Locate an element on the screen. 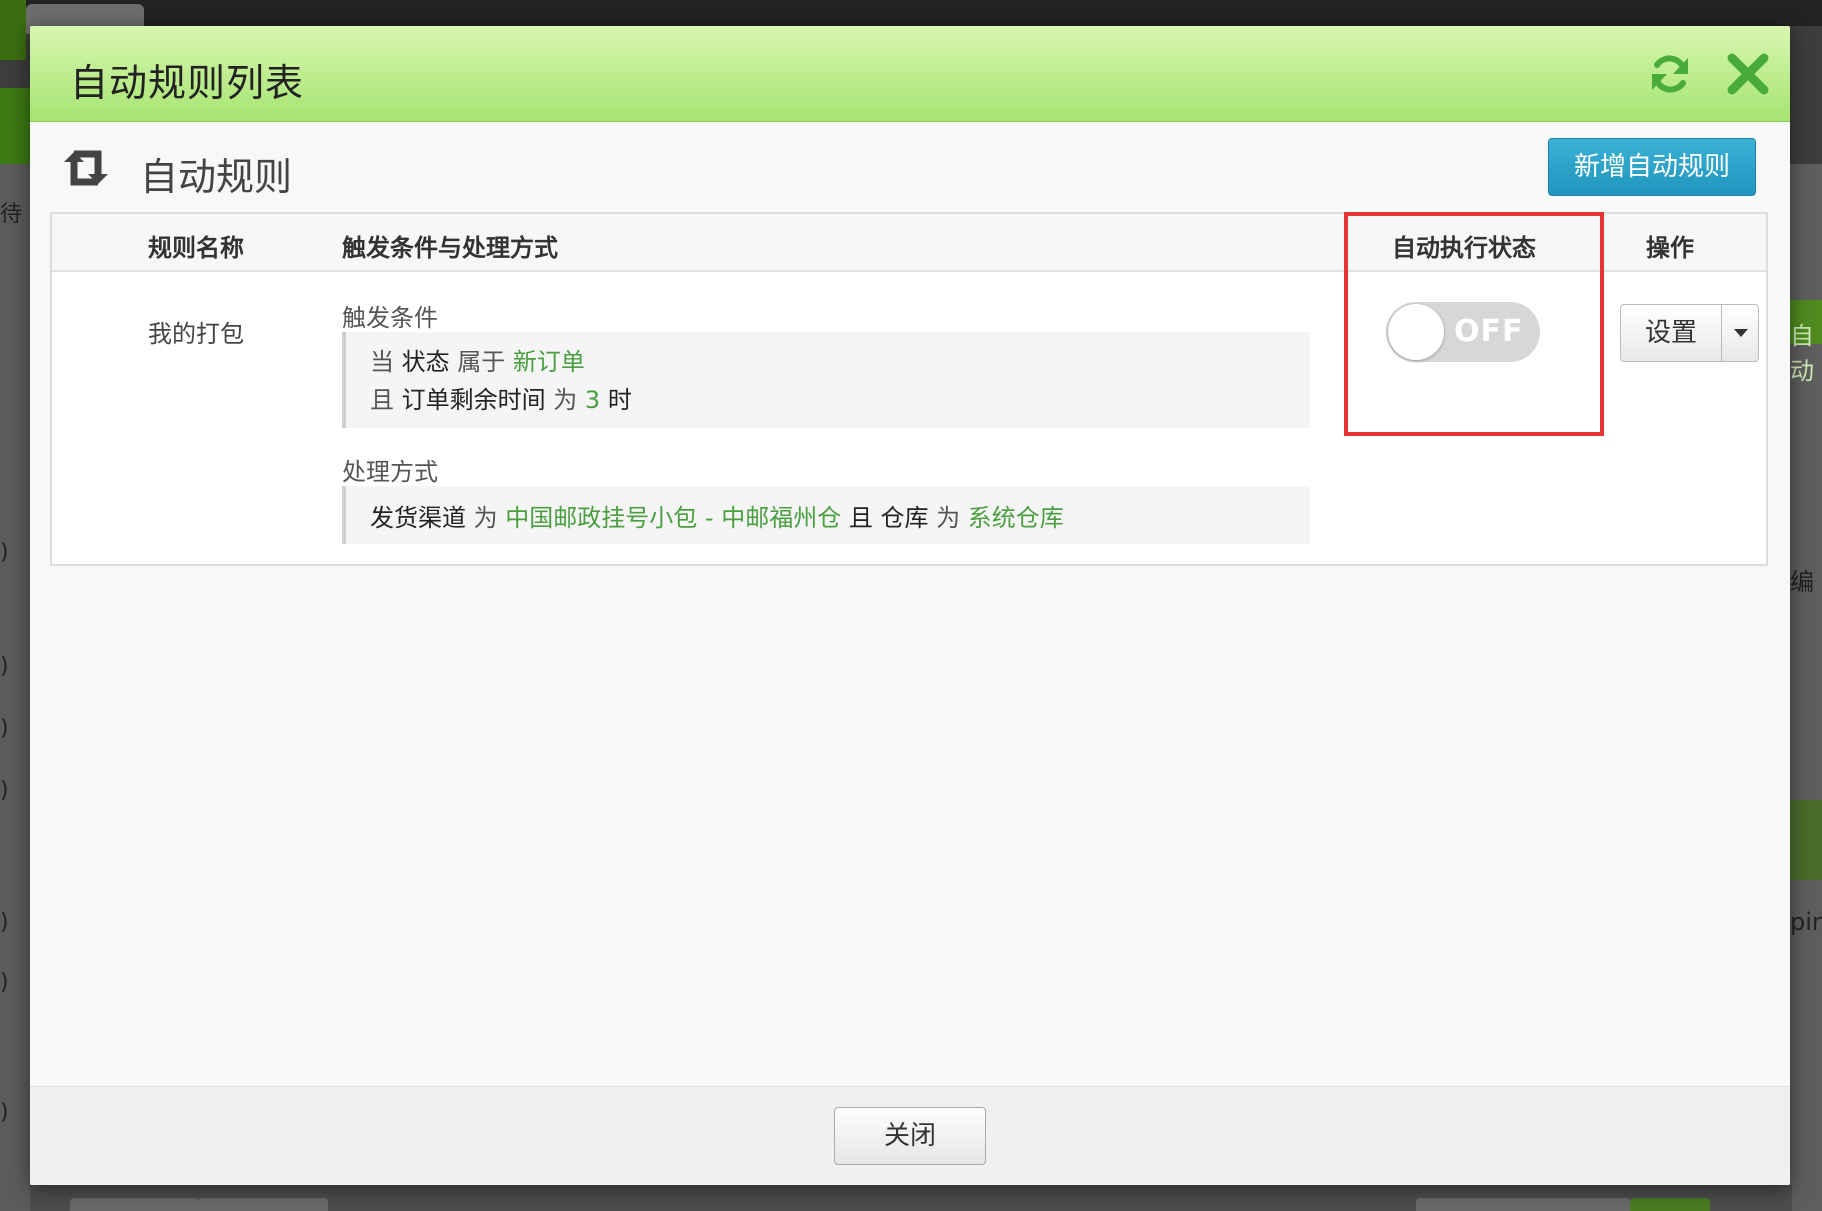  condition-prefix: 且 is located at coordinates (382, 400).